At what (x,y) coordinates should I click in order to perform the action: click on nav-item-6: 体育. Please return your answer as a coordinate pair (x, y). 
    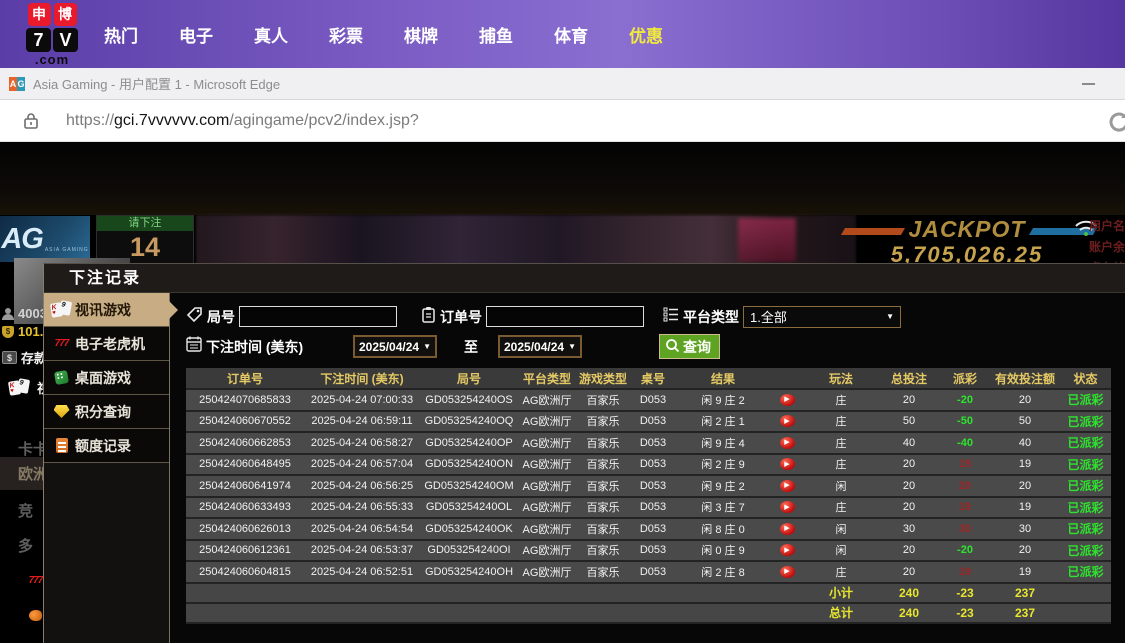
    Looking at the image, I should click on (571, 34).